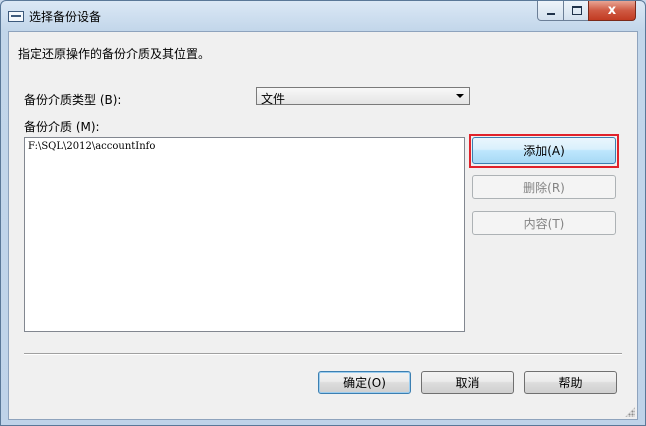  I want to click on maximize-button, so click(576, 11).